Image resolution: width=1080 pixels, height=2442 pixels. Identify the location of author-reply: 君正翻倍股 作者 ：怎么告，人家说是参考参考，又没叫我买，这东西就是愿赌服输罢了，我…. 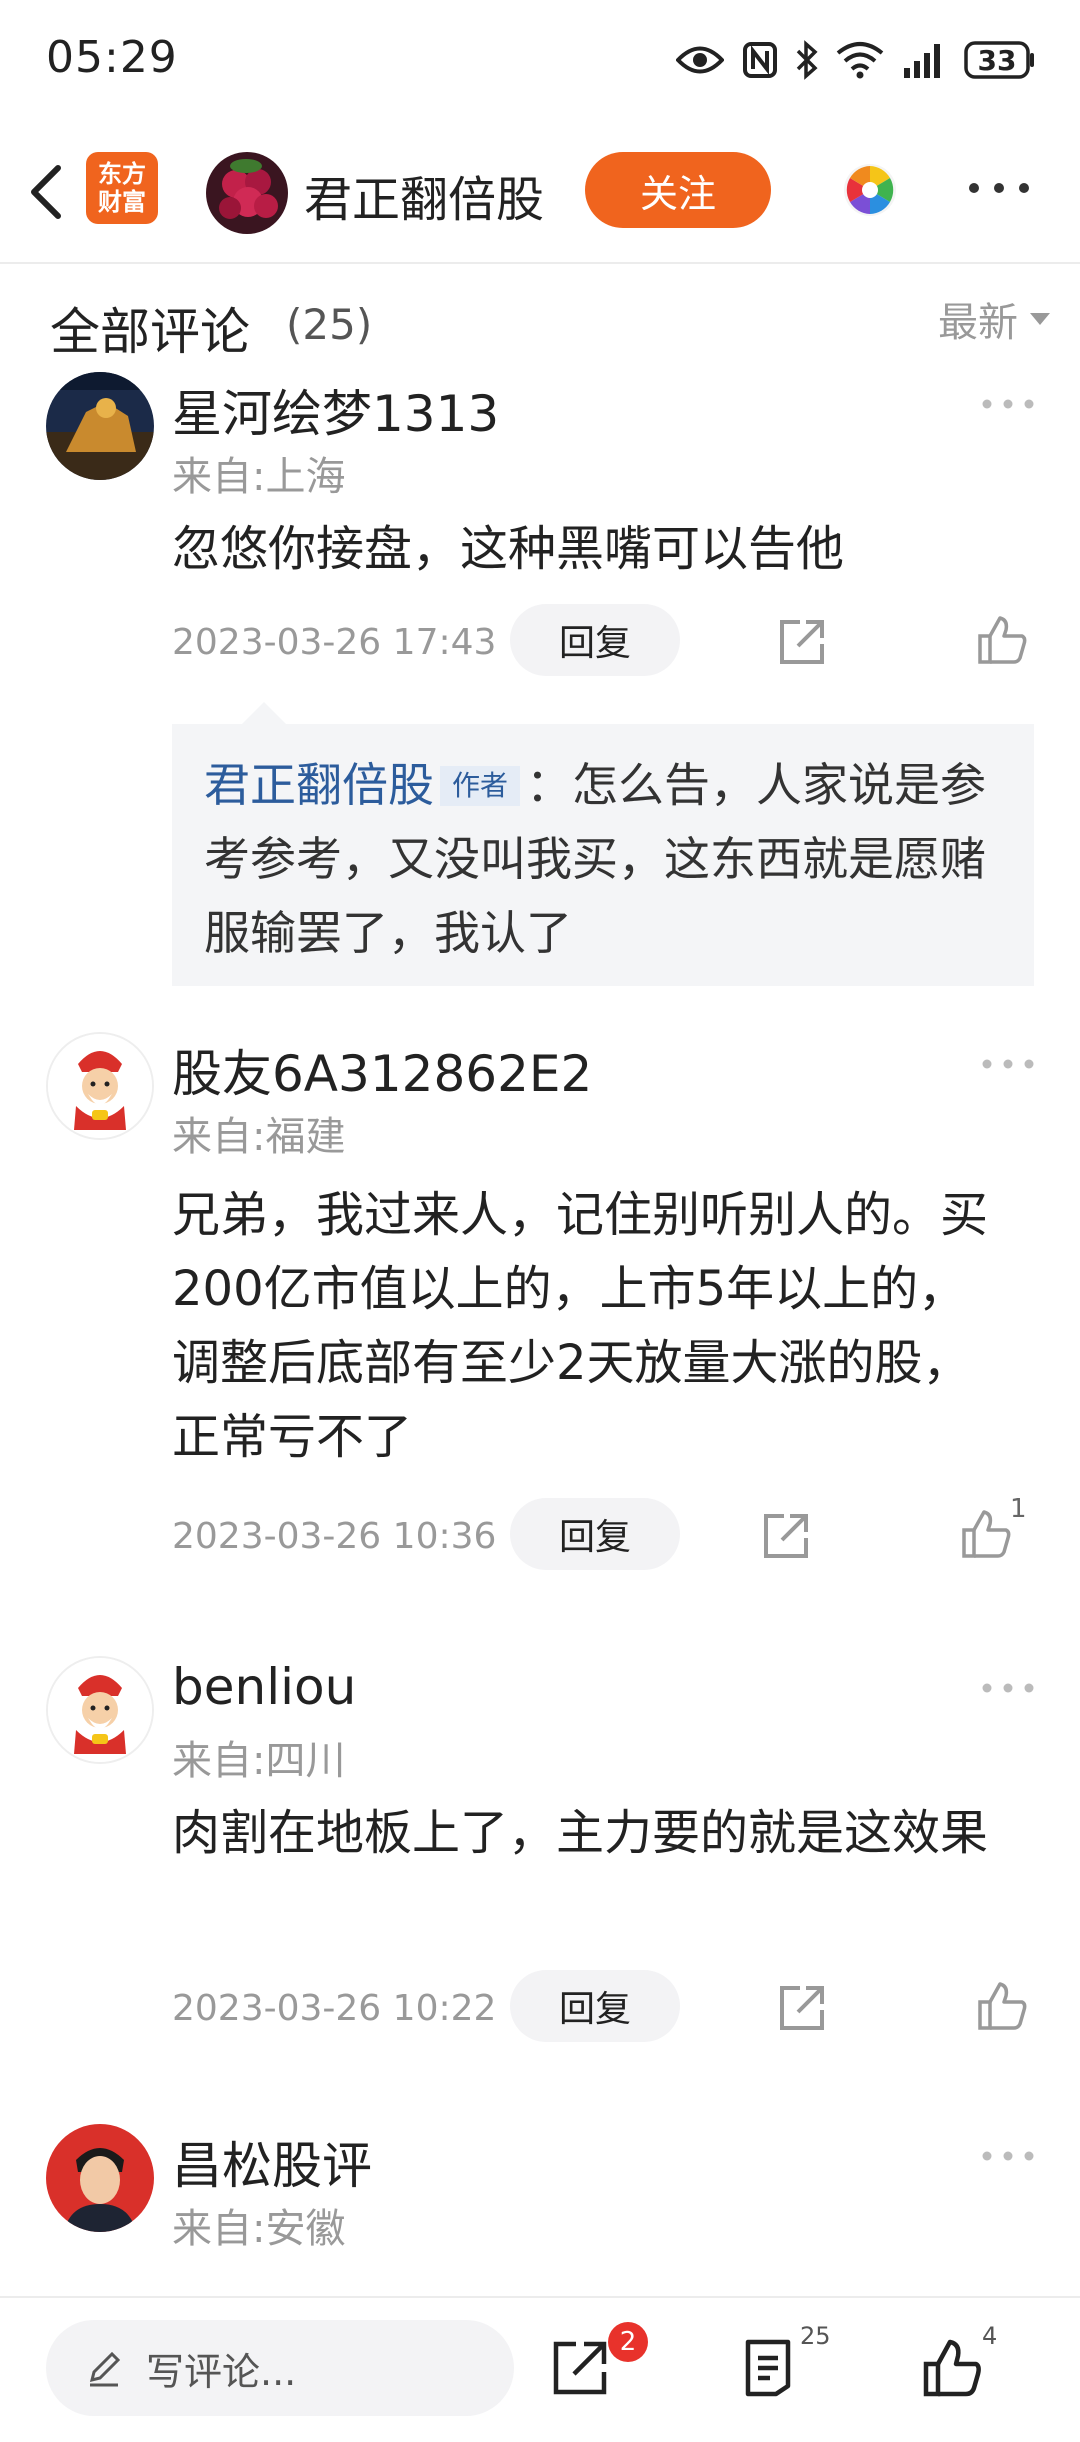
(603, 844).